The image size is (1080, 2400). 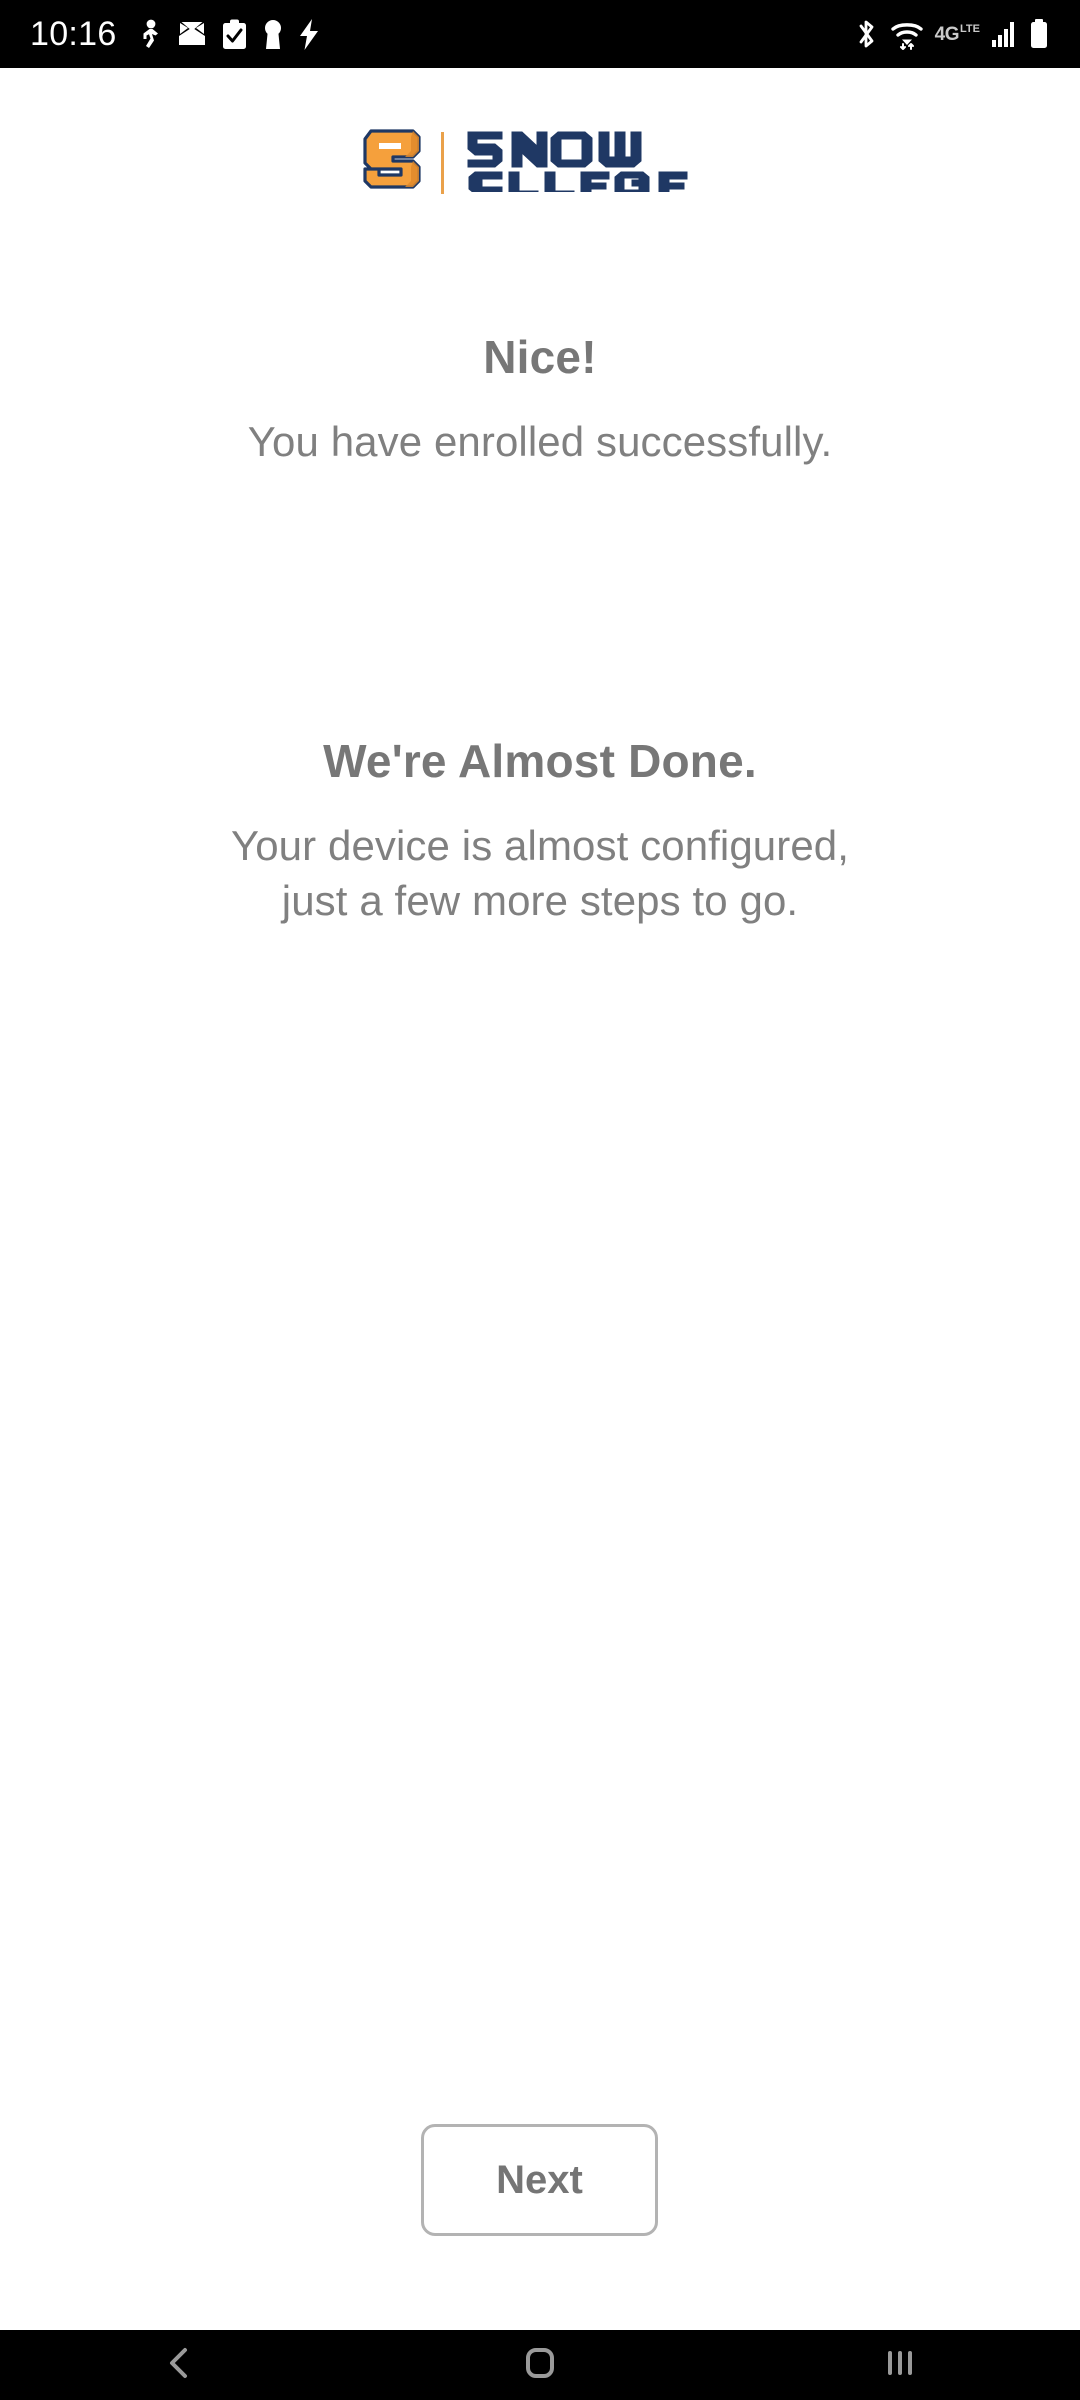 I want to click on network-type-text: 4G, so click(x=947, y=34).